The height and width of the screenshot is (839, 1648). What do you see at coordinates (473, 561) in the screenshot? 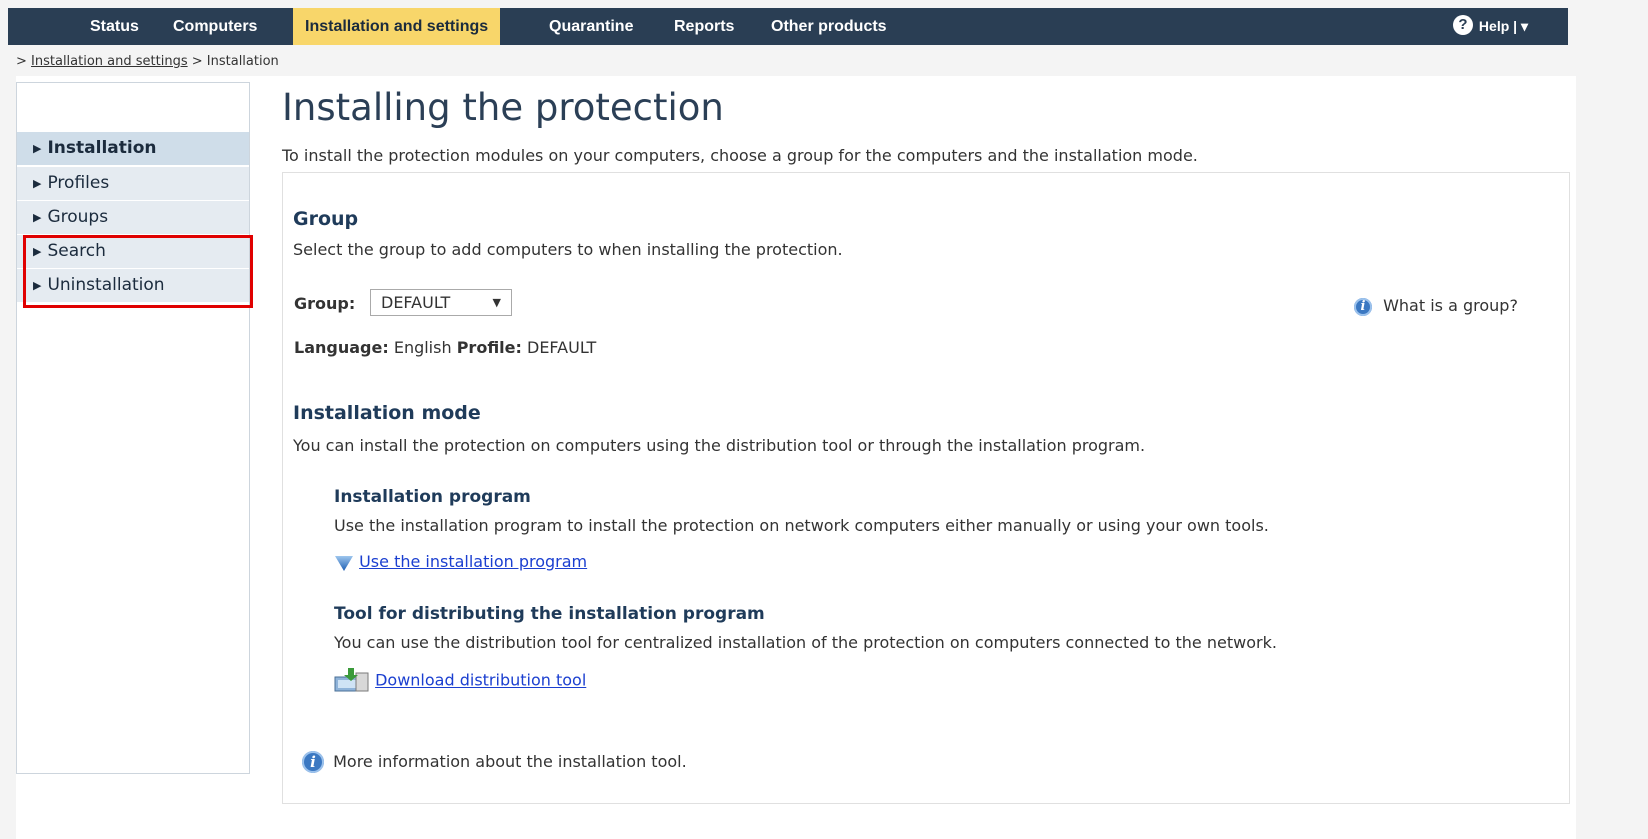
I see `use-installation-program-link: Use the installation program` at bounding box center [473, 561].